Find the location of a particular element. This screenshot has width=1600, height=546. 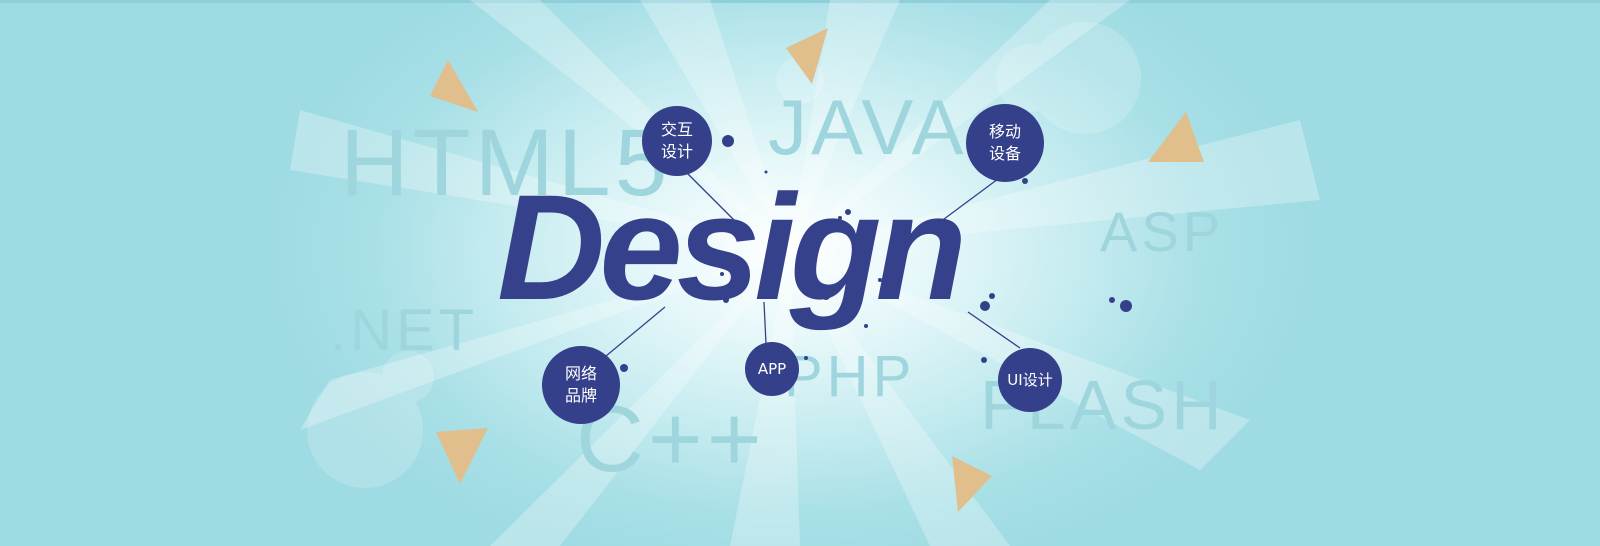

node-network-brand: 网络 品牌 is located at coordinates (581, 385).